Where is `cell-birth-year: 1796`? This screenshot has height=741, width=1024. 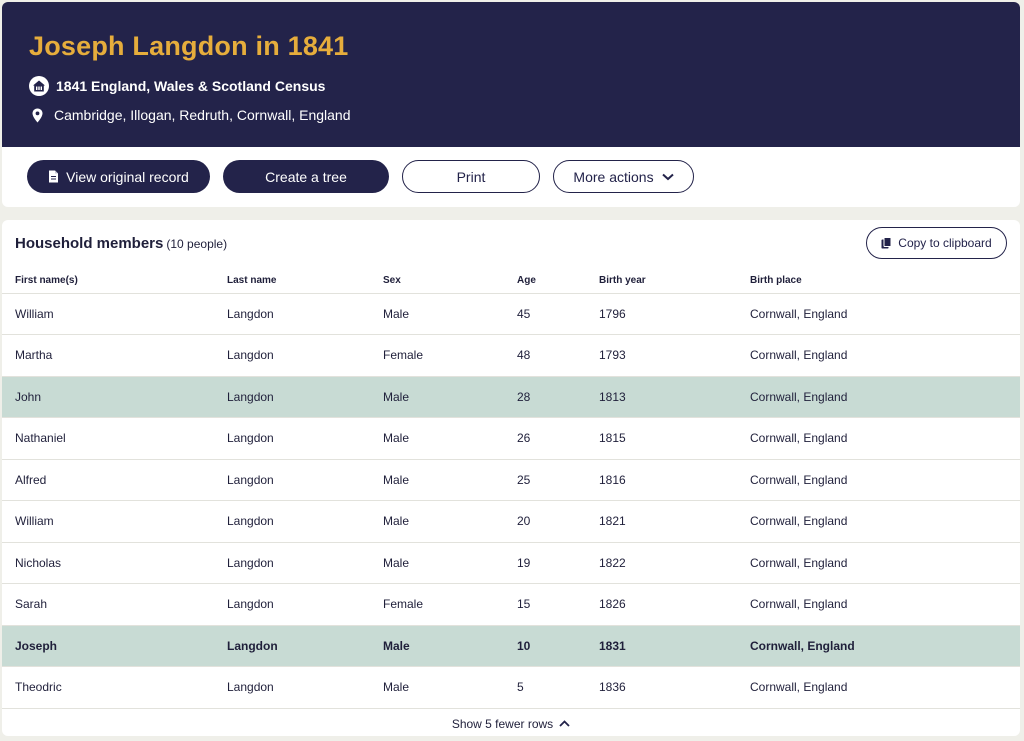 cell-birth-year: 1796 is located at coordinates (674, 314).